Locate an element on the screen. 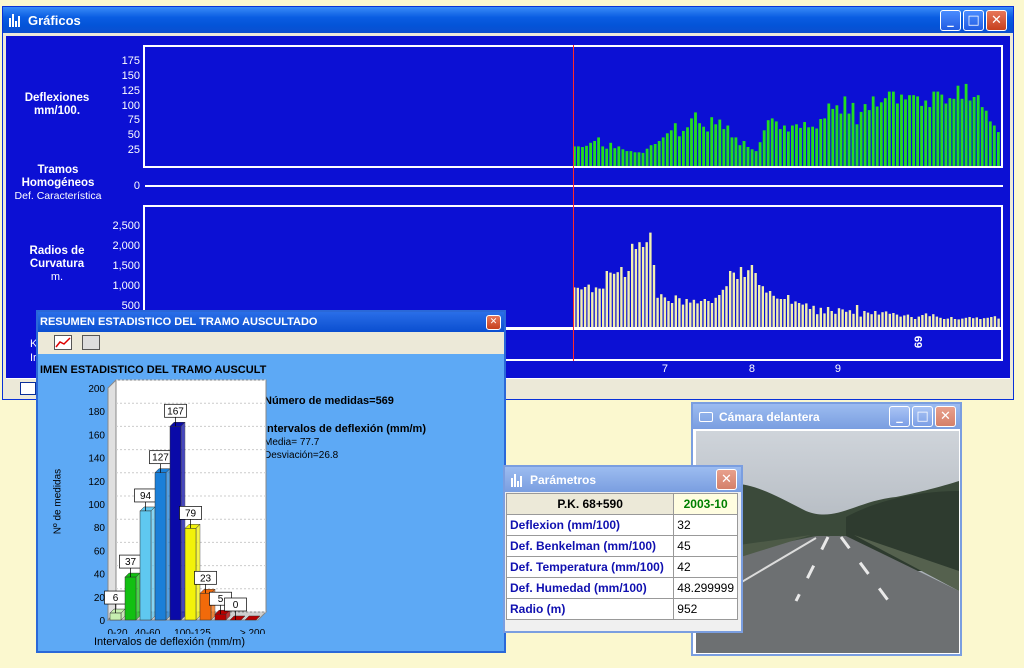 The width and height of the screenshot is (1024, 668). resumen-close-button: ✕ is located at coordinates (493, 322).